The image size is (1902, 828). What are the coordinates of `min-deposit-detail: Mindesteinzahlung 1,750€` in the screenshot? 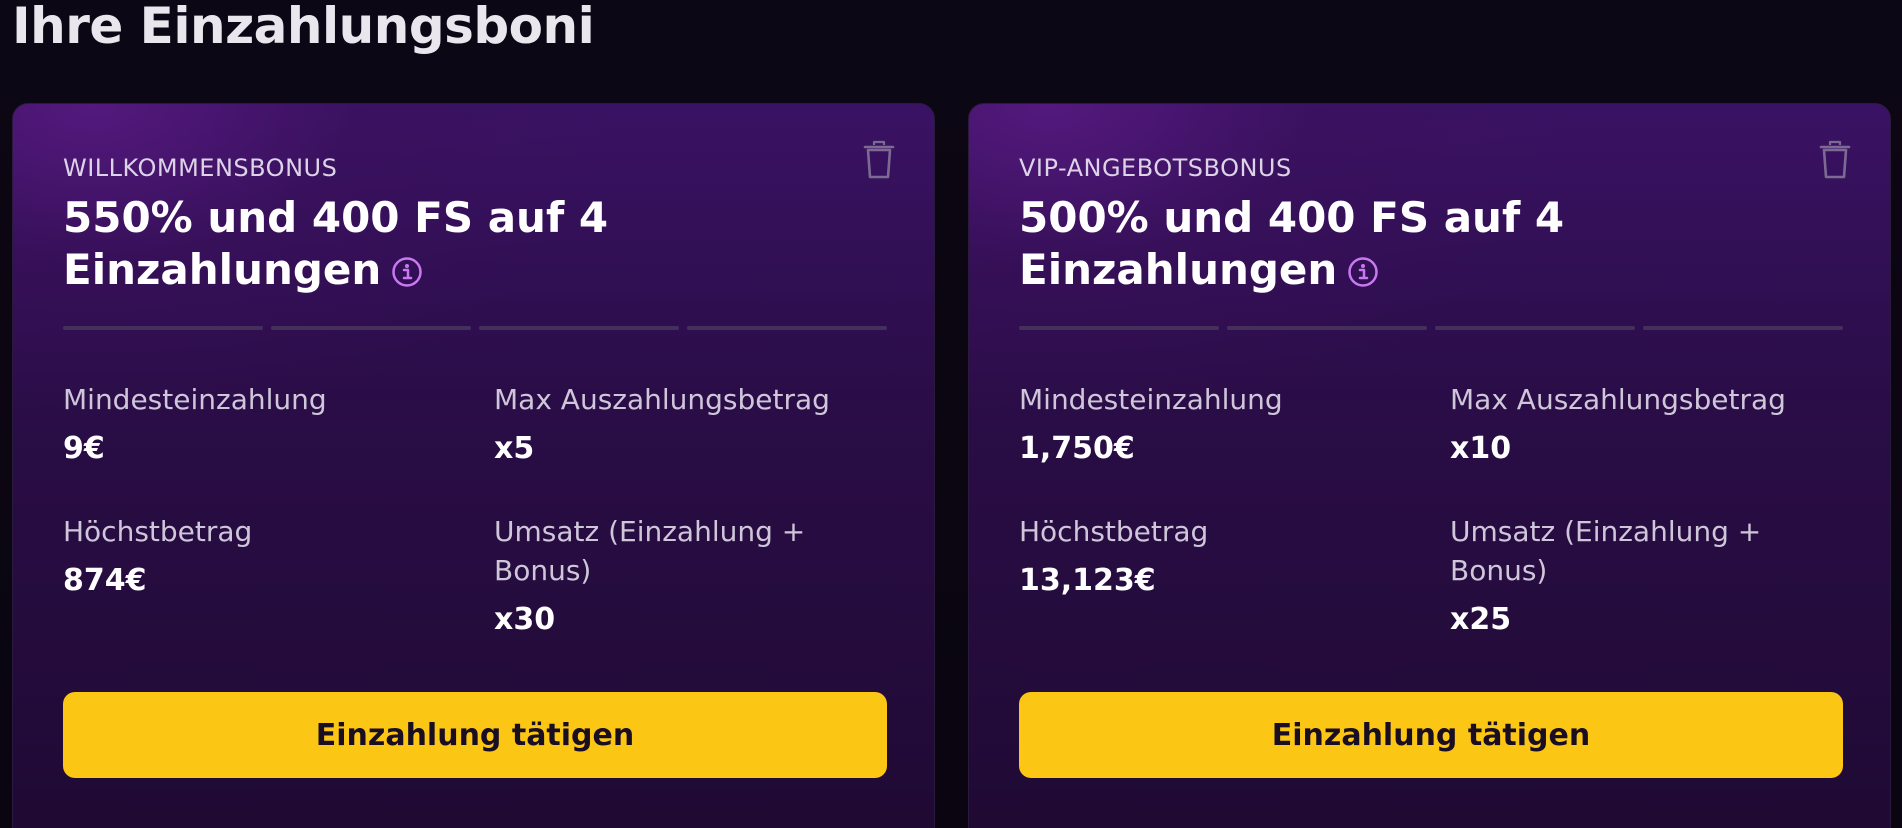 It's located at (1209, 424).